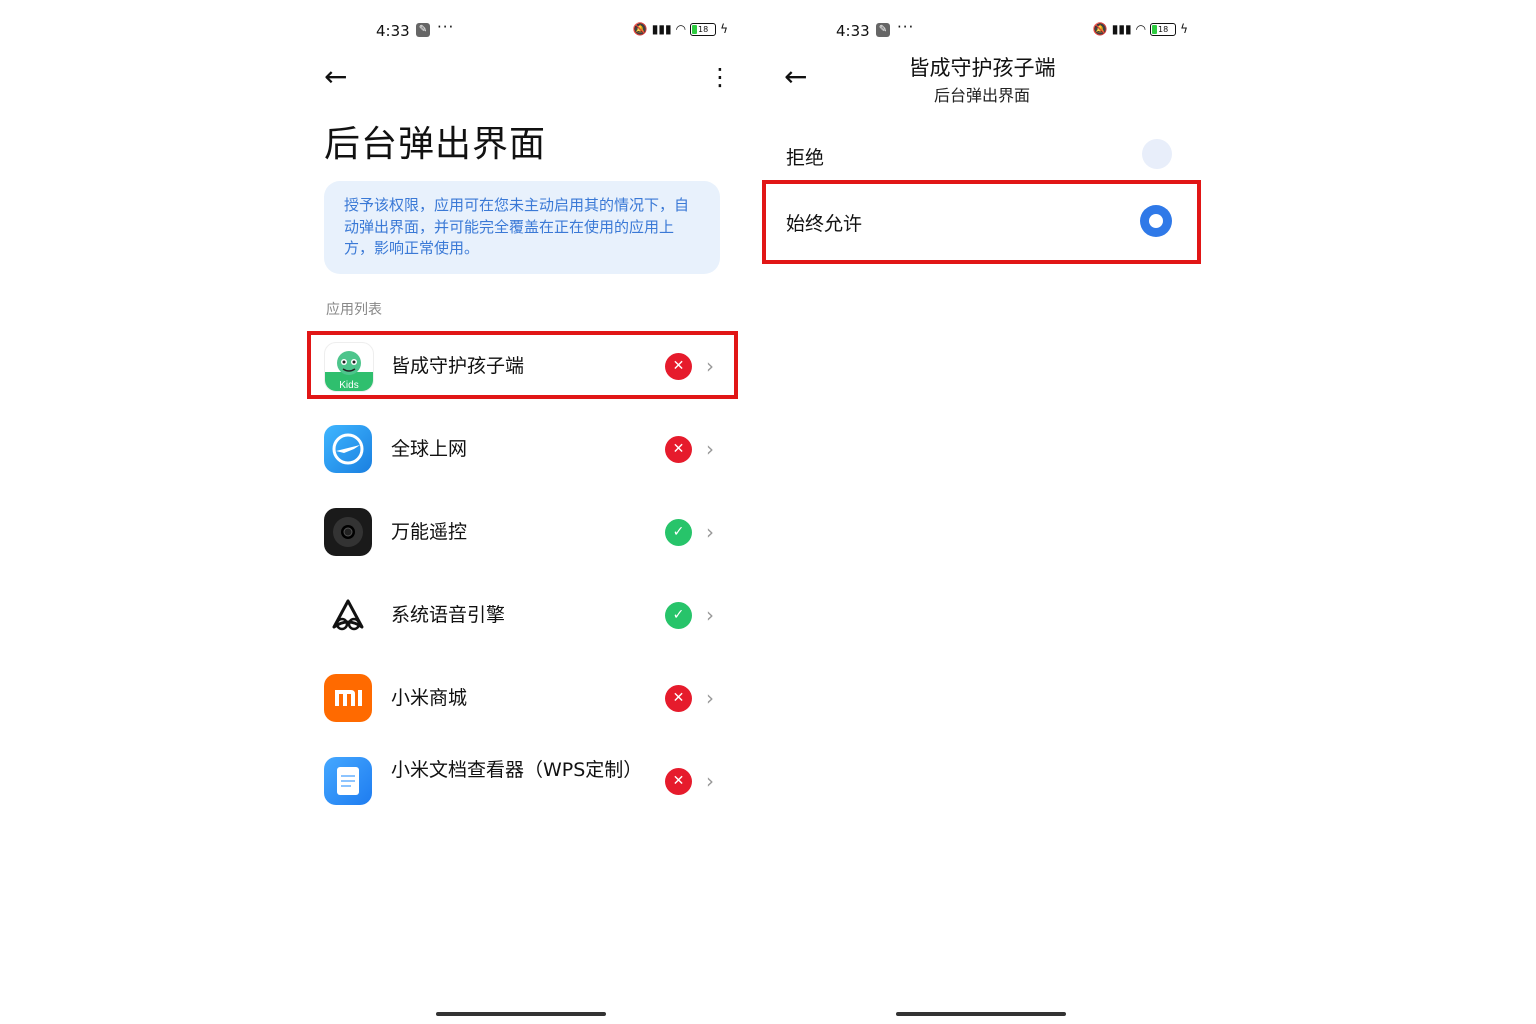 The width and height of the screenshot is (1536, 1024). Describe the element at coordinates (429, 532) in the screenshot. I see `app-name: 万能遥控` at that location.